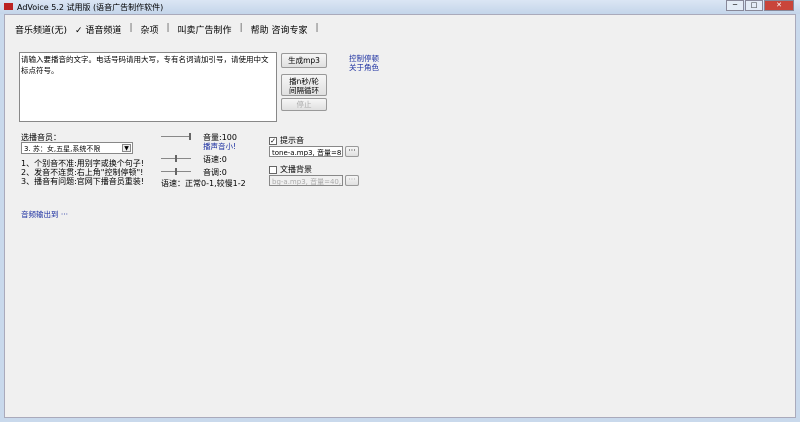  I want to click on menu-voice-channel: ✓ 语音频道, so click(98, 29).